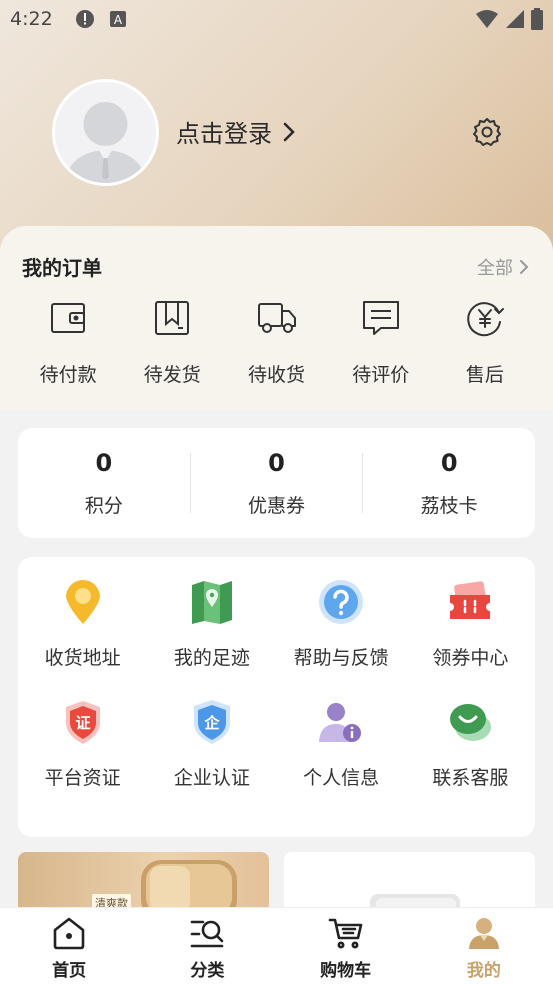 This screenshot has width=553, height=984. Describe the element at coordinates (104, 483) in the screenshot. I see `stat-points: 0 积分` at that location.